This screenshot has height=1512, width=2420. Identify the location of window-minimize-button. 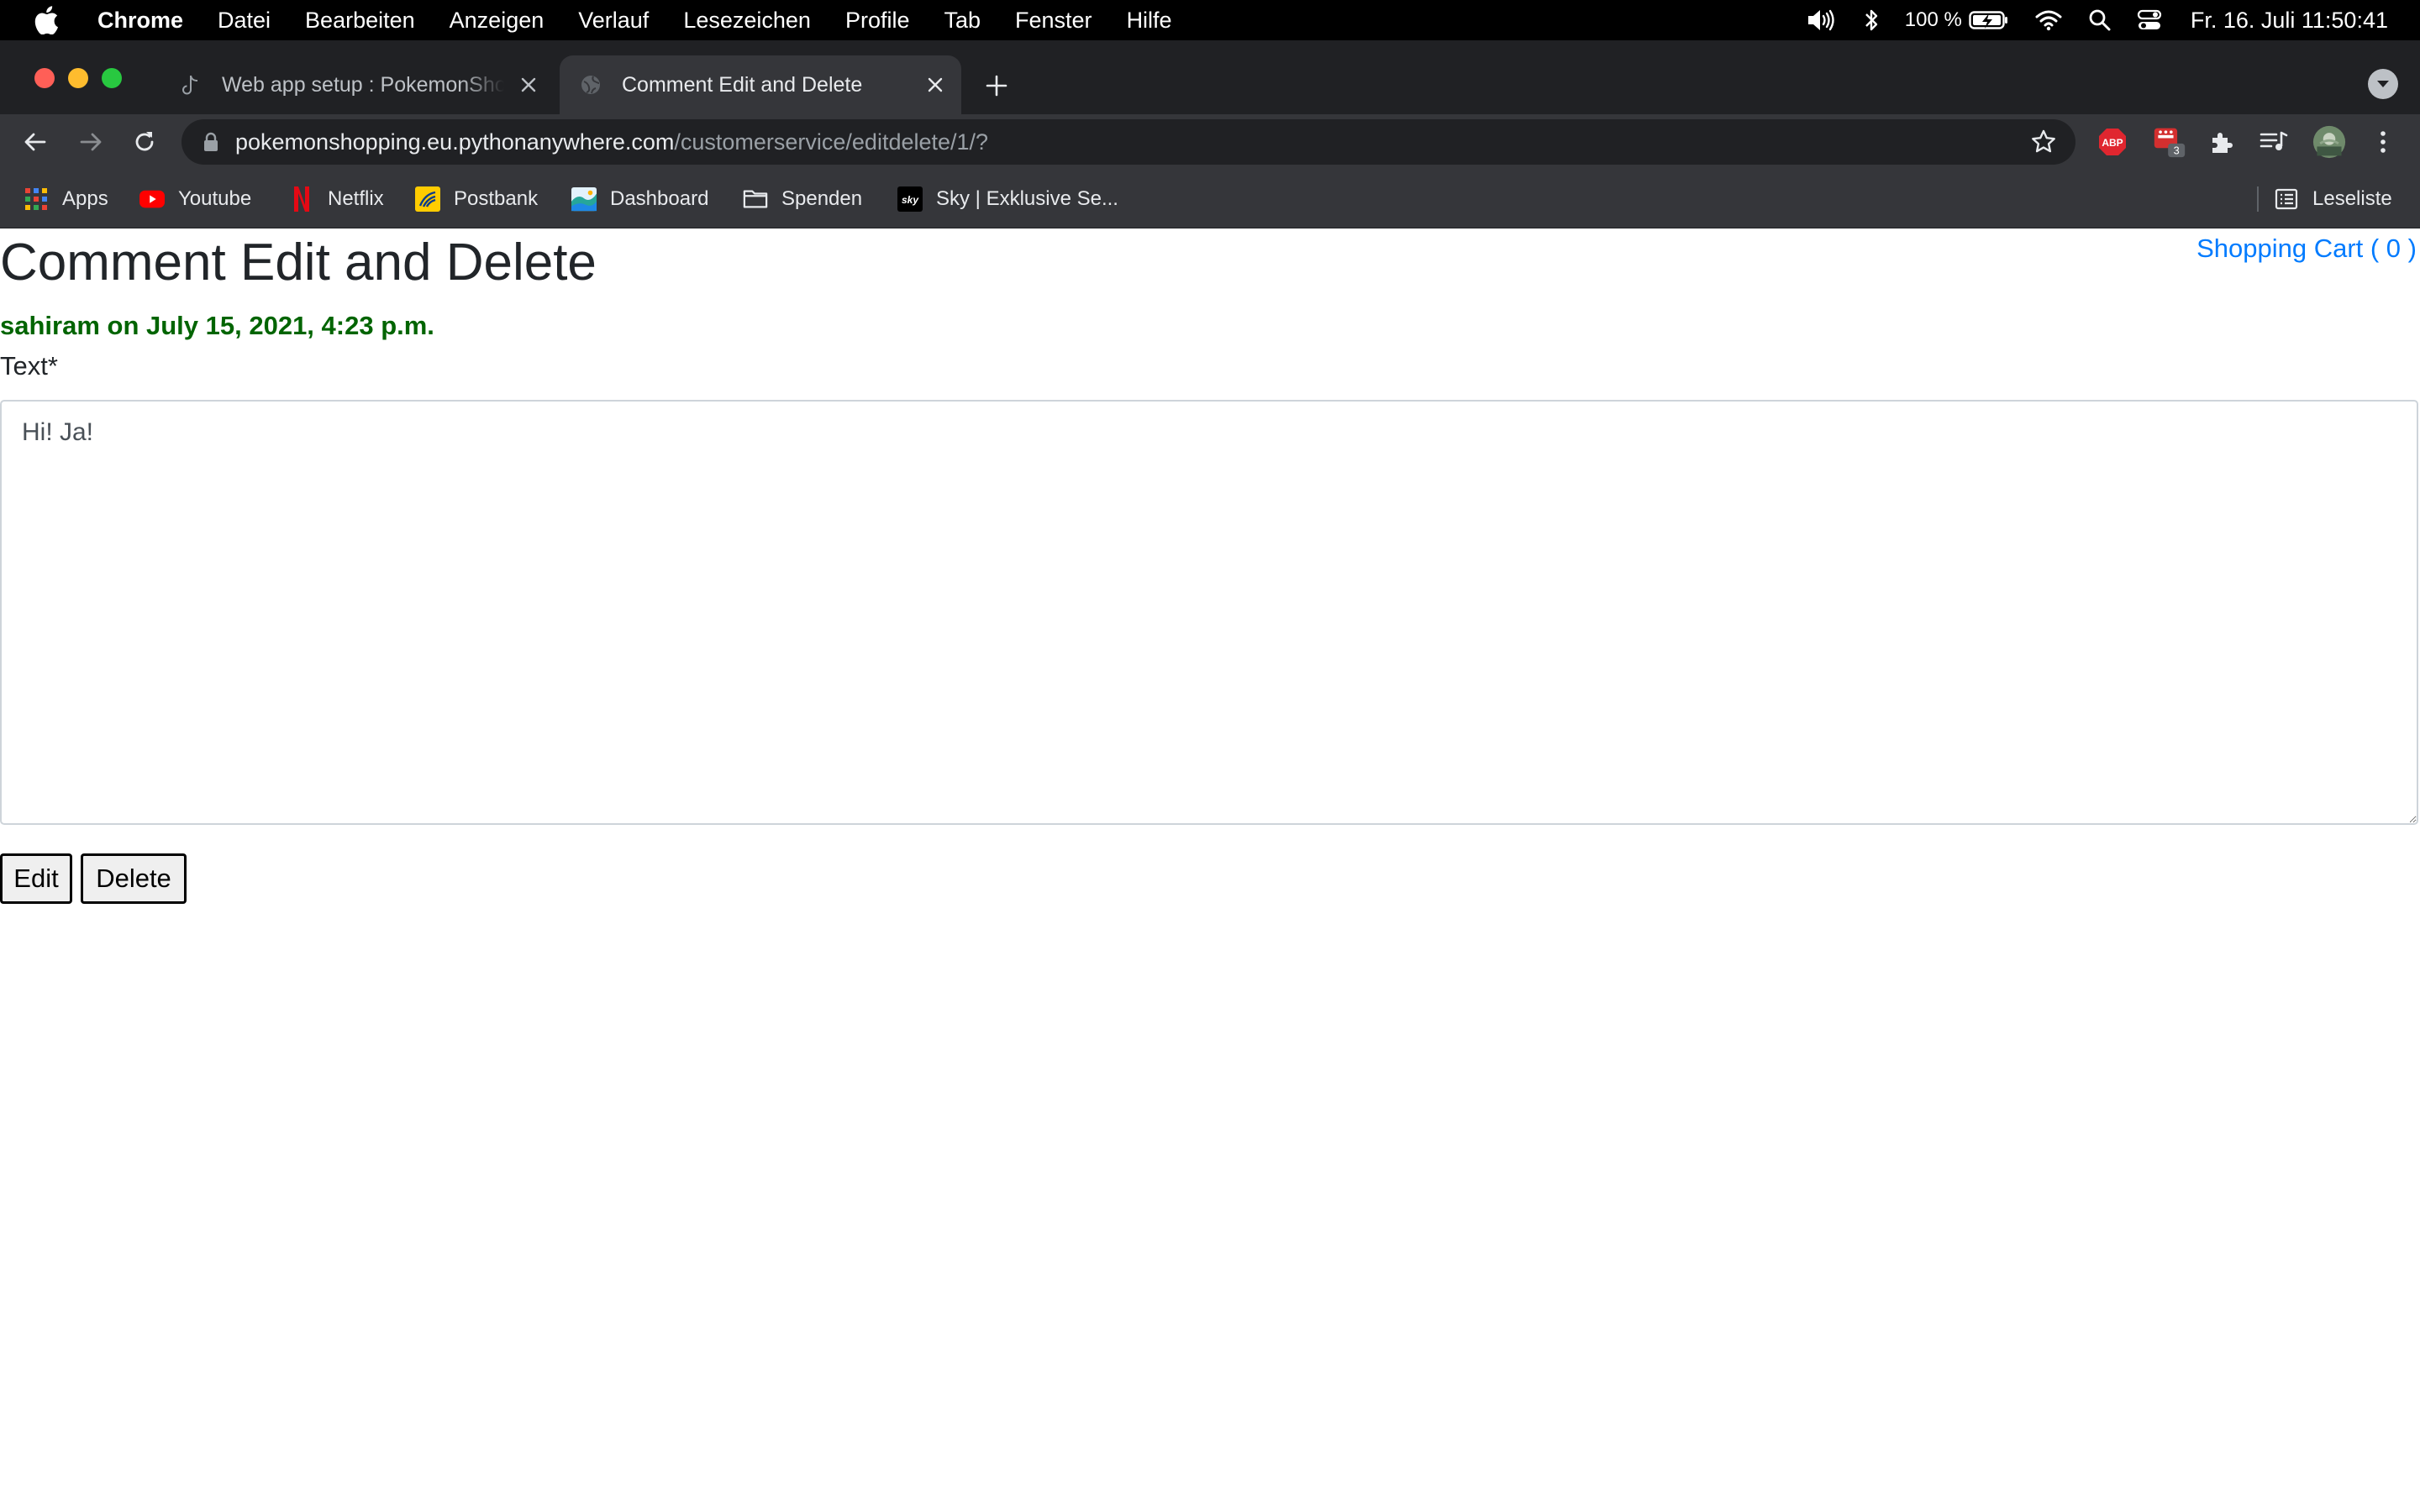
(78, 78).